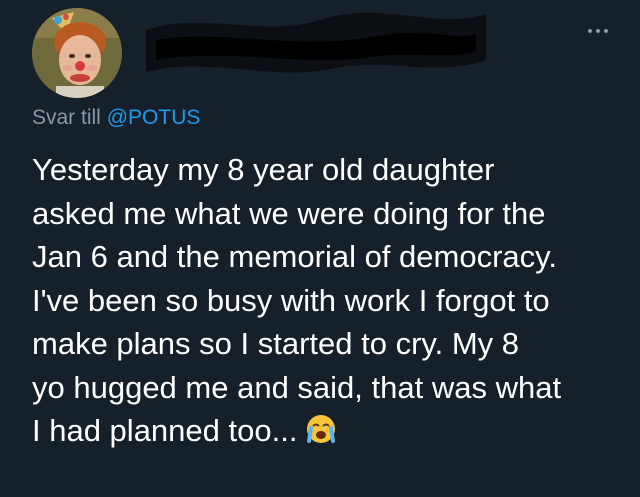 The width and height of the screenshot is (640, 497). I want to click on reply-mention-link: @POTUS, so click(154, 117).